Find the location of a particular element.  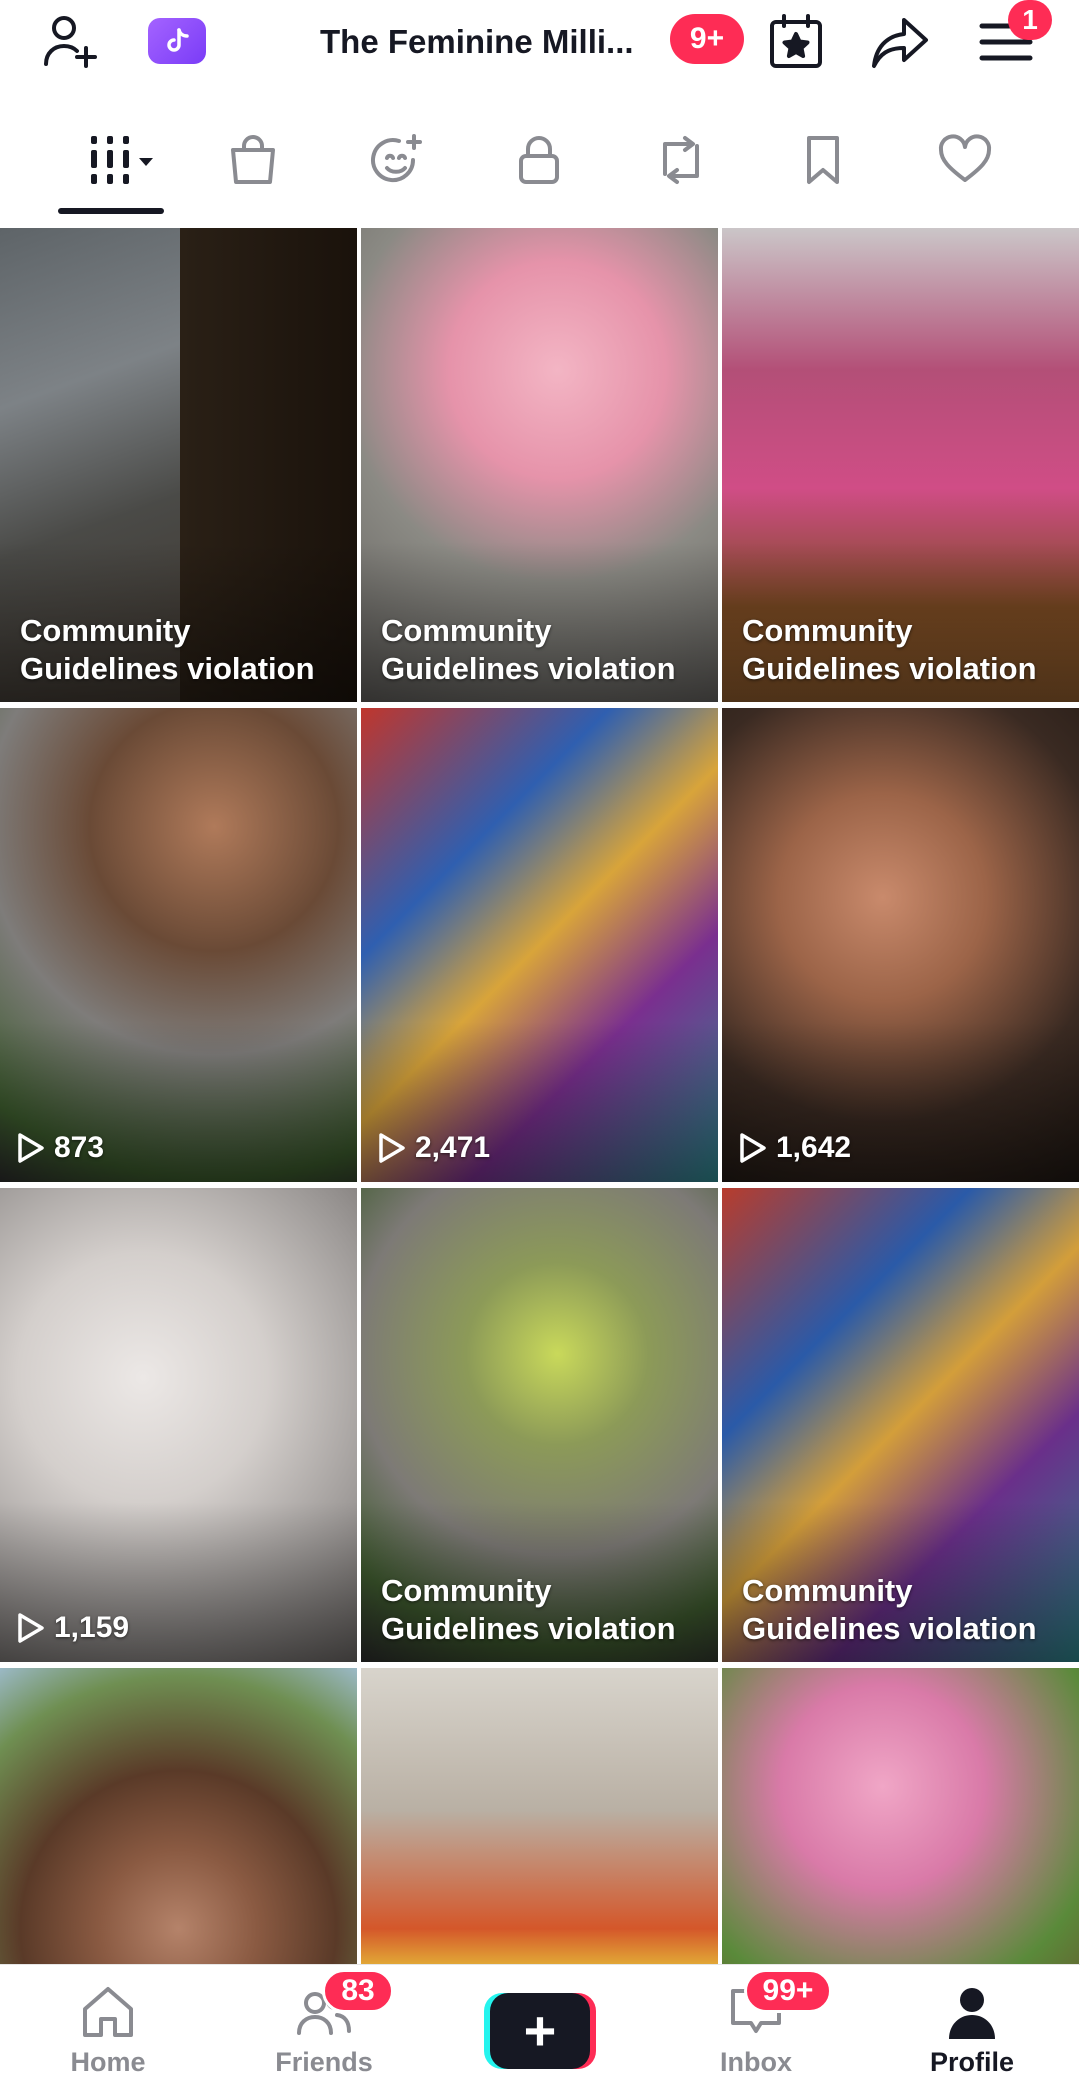

tab-private is located at coordinates (539, 160).